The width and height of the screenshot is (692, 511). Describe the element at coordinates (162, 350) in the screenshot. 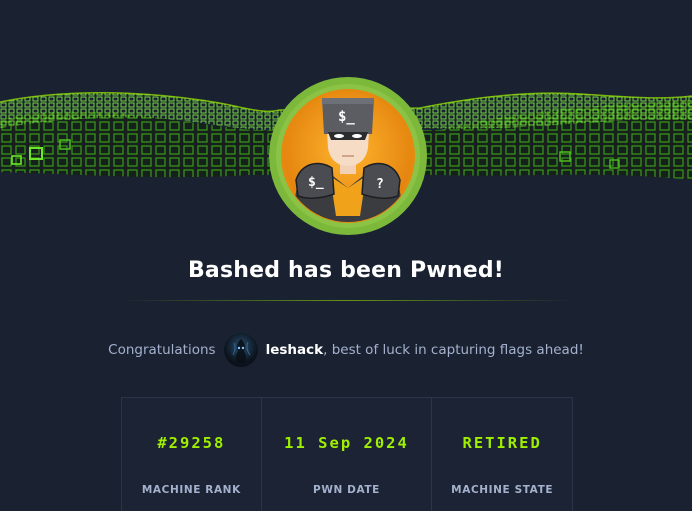

I see `congrats-prefix: Congratulations` at that location.